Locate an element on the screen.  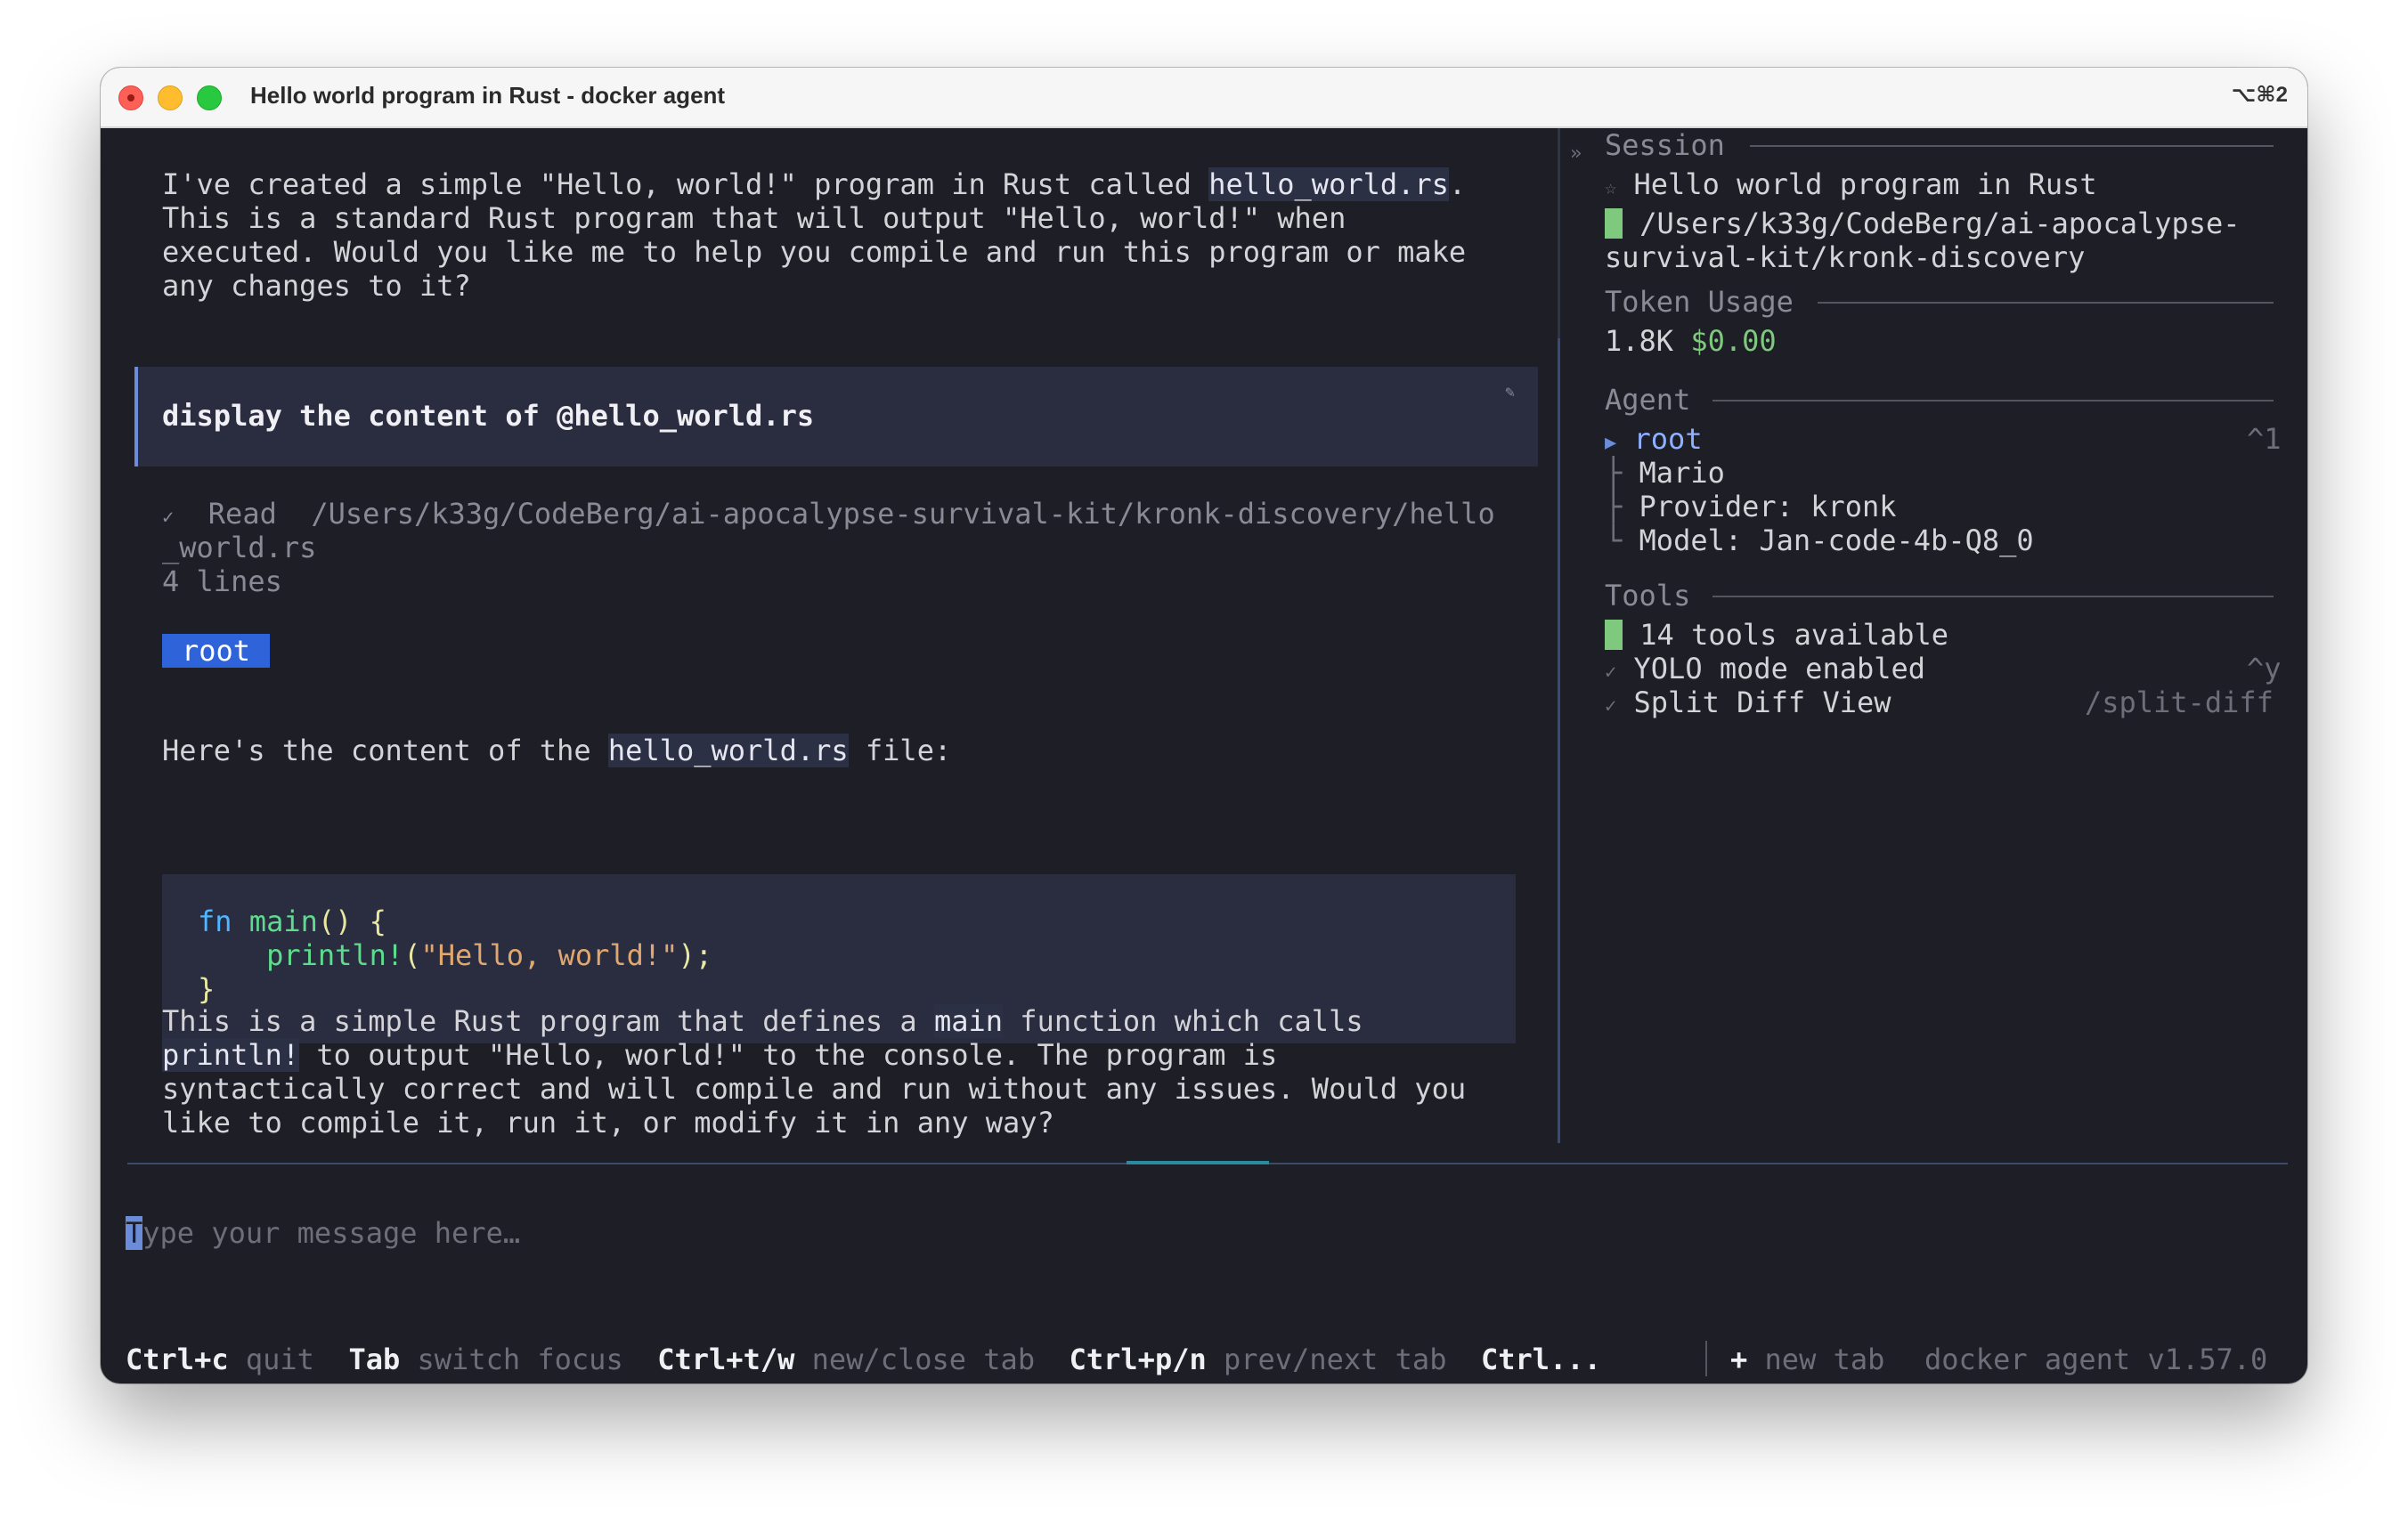
yolo-shortcut: ^y is located at coordinates (2264, 668).